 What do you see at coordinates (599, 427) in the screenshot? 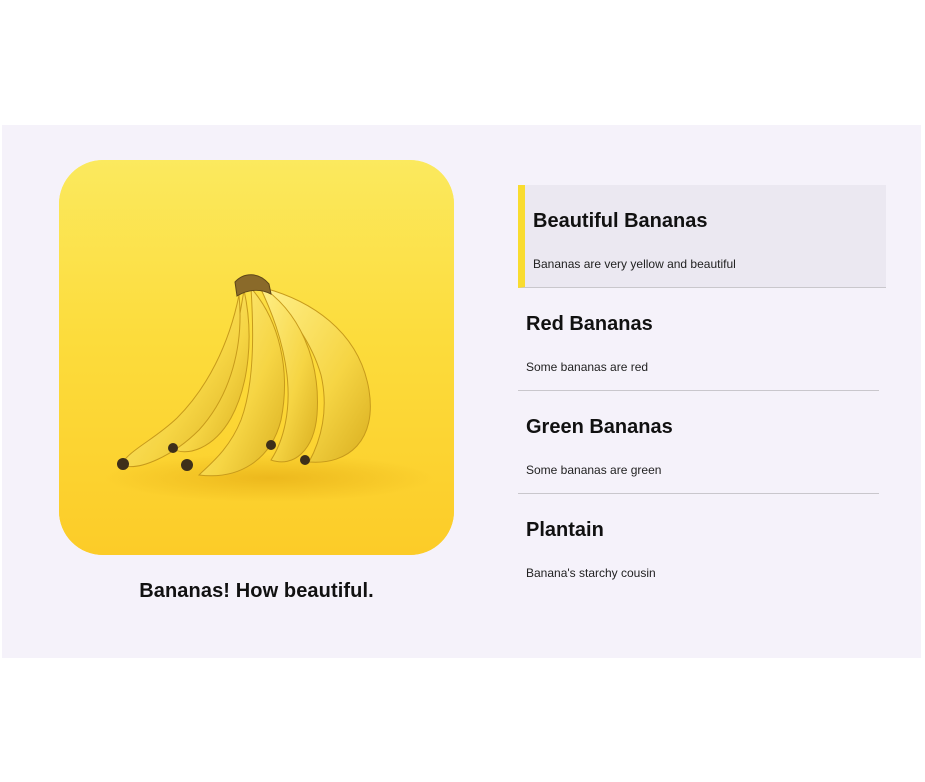
I see `list-item-title: Green Bananas` at bounding box center [599, 427].